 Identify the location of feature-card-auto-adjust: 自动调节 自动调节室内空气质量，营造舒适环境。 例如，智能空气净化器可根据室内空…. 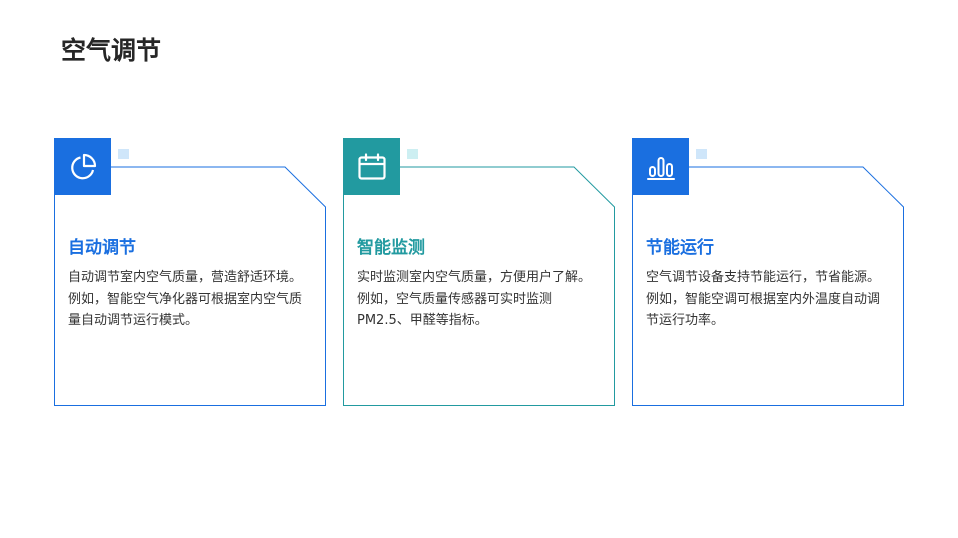
(191, 272).